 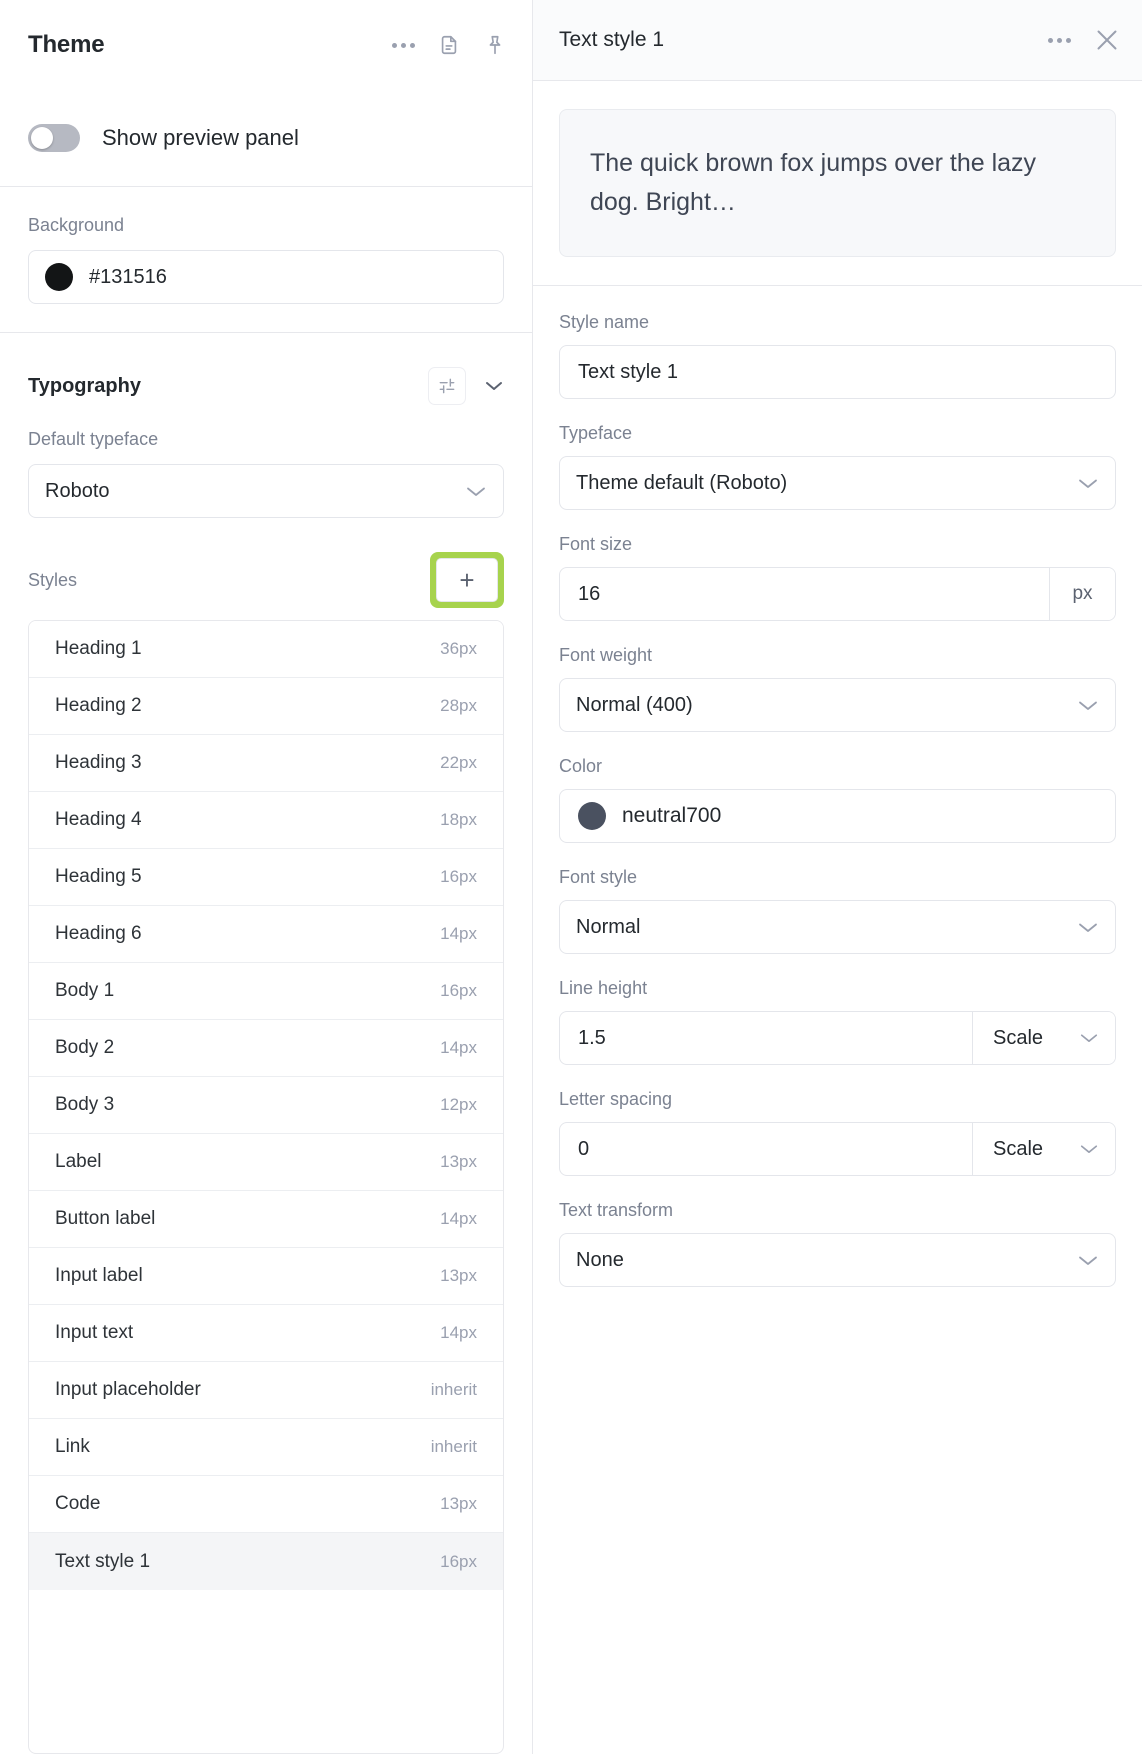 I want to click on style-name: Heading 6, so click(x=98, y=933).